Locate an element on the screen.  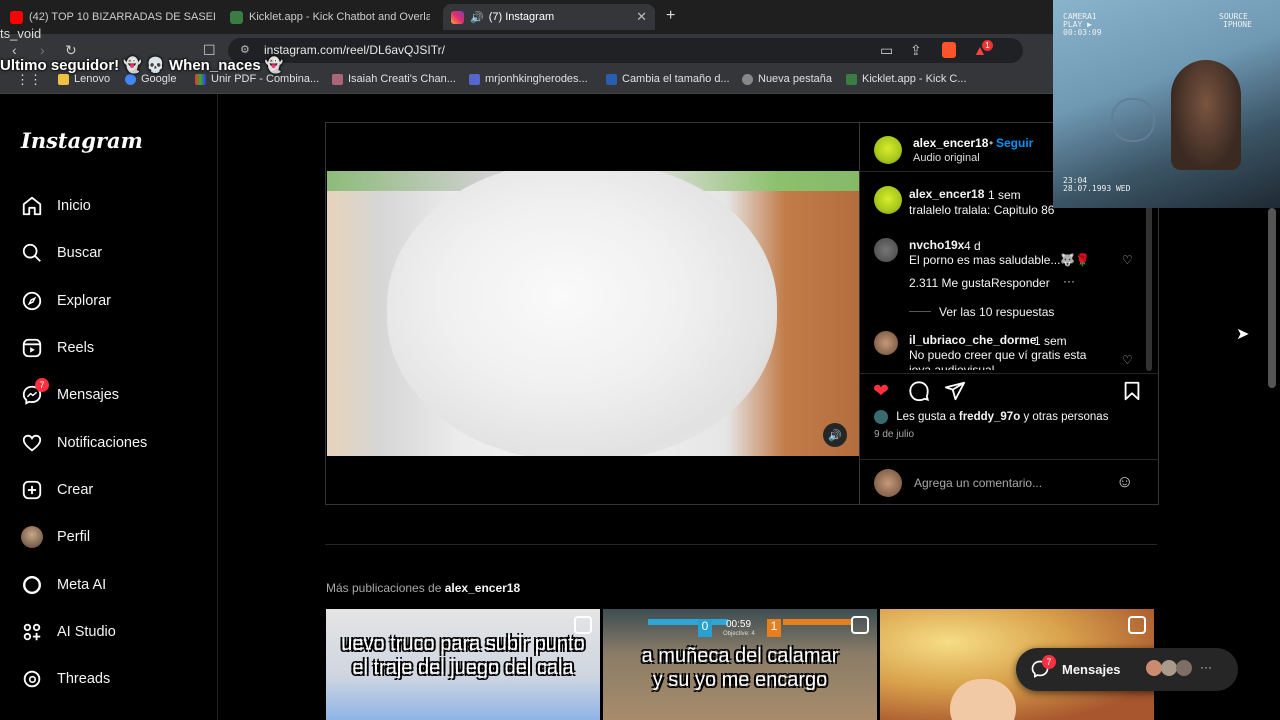
messages-pill: 7 Mensajes ··· is located at coordinates (1127, 669).